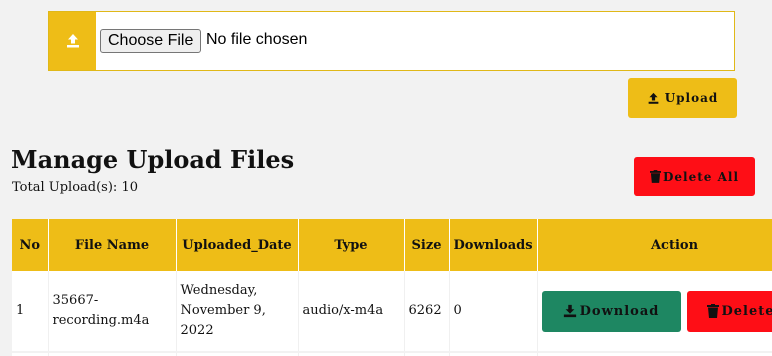  What do you see at coordinates (493, 245) in the screenshot?
I see `header-downloads: Downloads` at bounding box center [493, 245].